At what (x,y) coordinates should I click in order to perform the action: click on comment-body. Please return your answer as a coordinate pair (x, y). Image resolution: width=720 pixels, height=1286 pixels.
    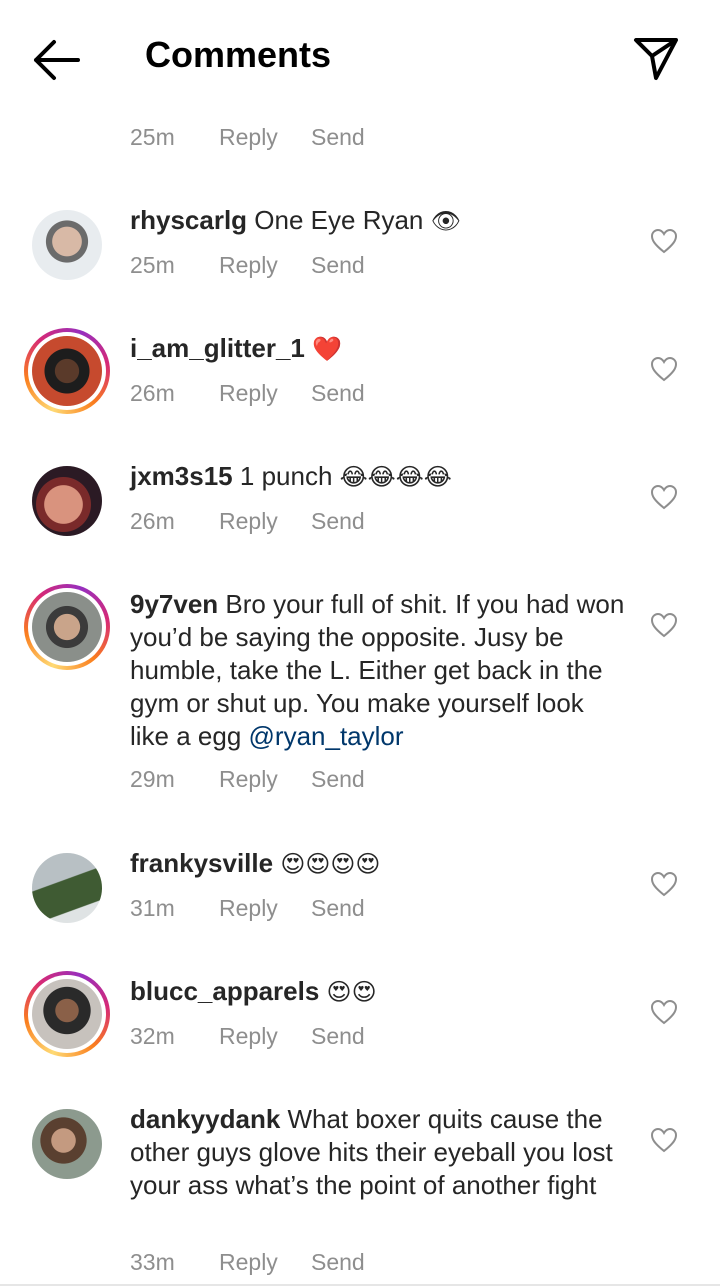
    Looking at the image, I should click on (322, 991).